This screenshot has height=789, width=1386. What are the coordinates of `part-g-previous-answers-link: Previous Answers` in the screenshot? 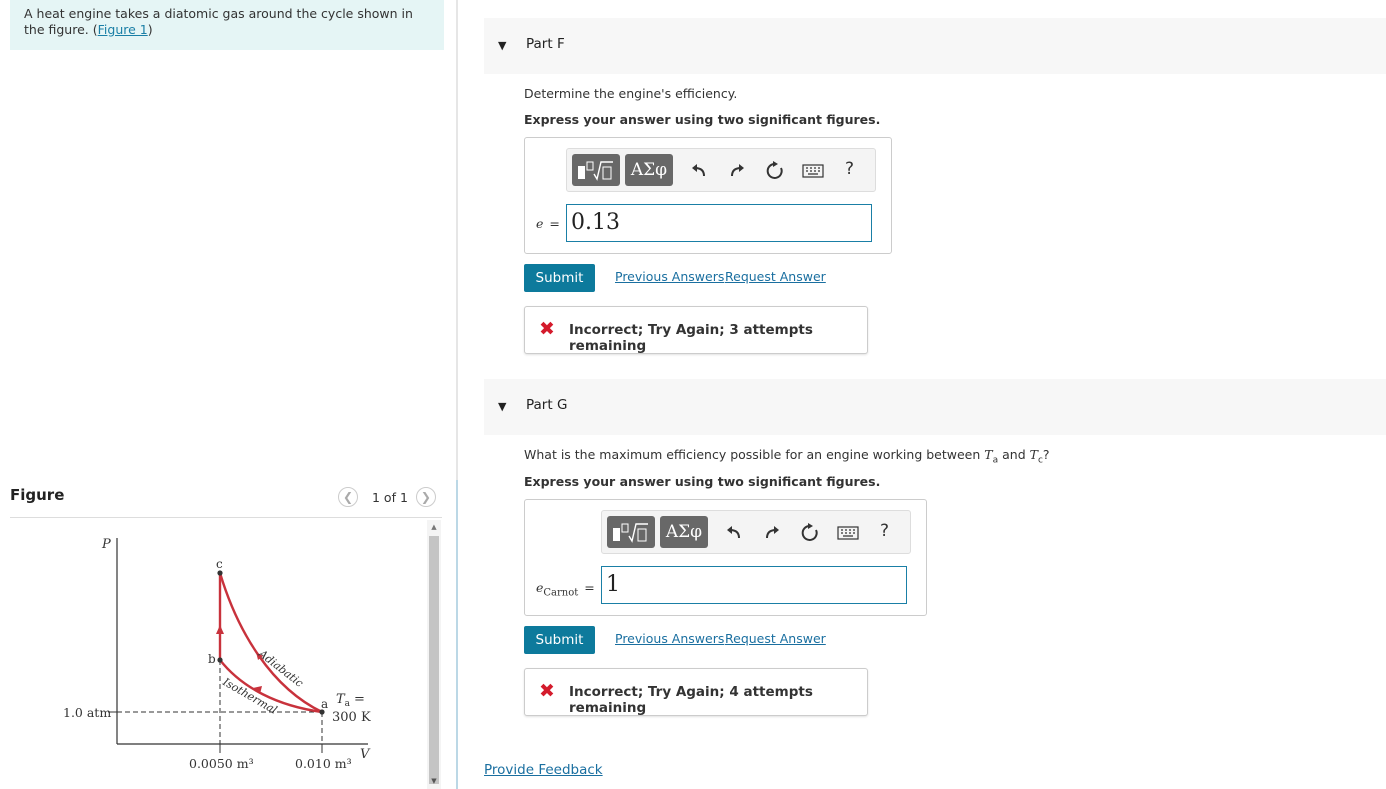 It's located at (669, 638).